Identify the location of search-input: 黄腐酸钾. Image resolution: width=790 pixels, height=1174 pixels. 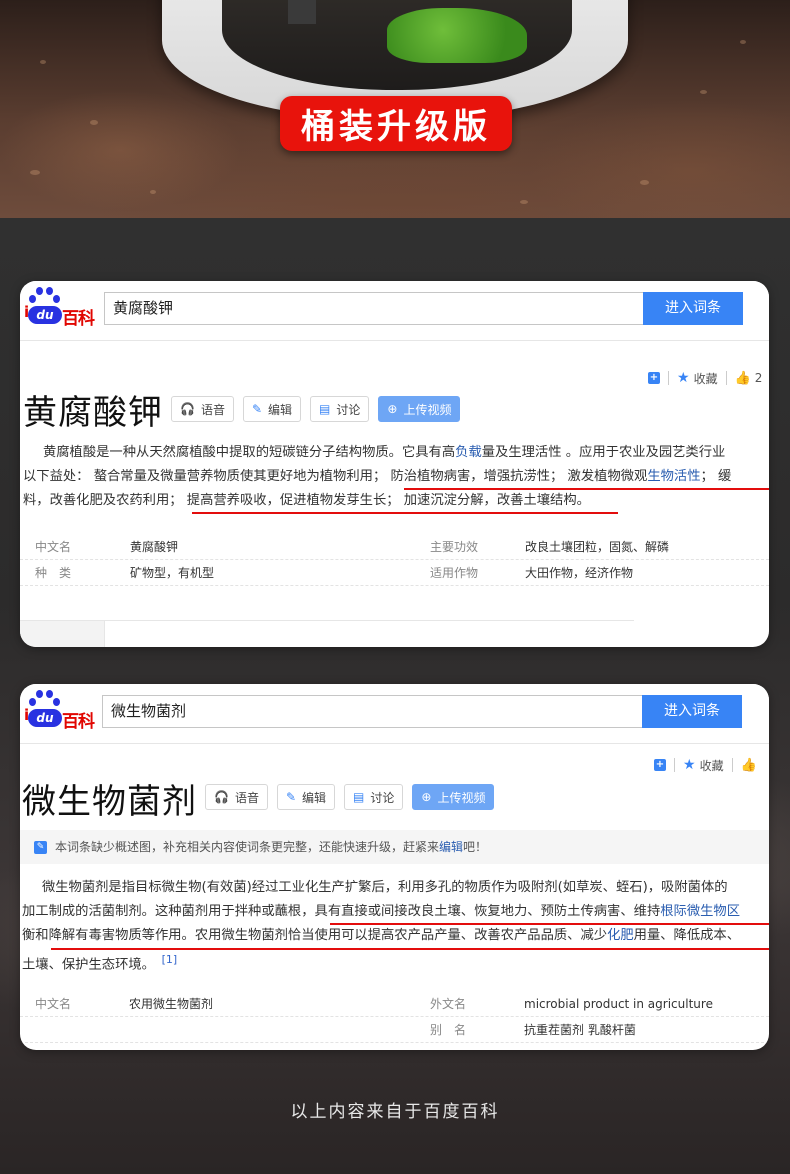
(374, 308).